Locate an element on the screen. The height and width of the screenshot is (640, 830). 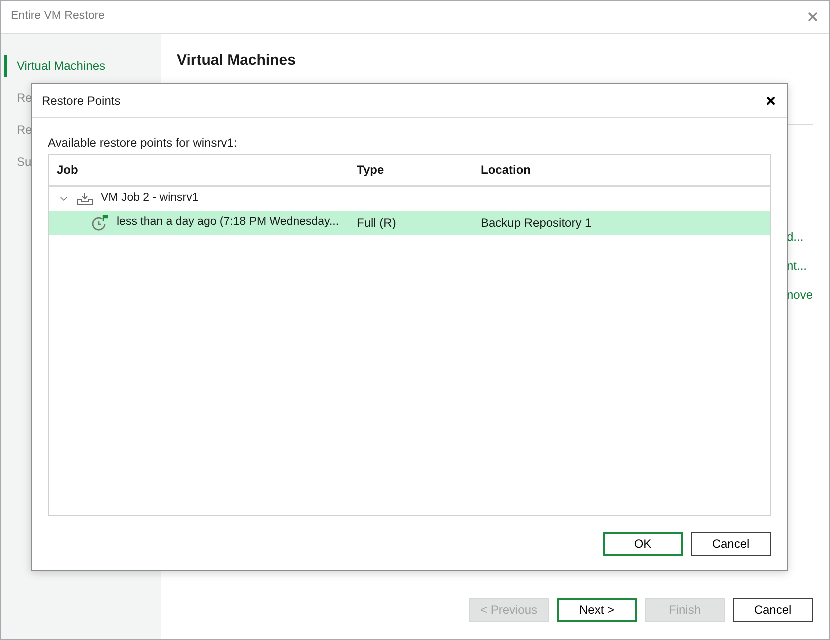
caption: Available restore points for winsrv1: is located at coordinates (143, 143).